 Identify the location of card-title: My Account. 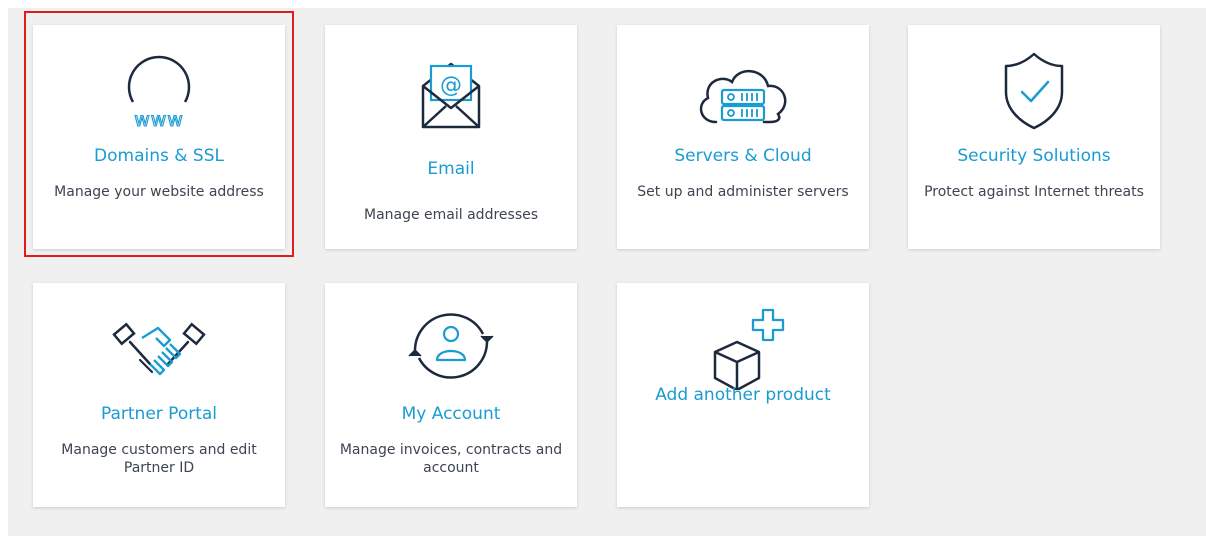
(451, 414).